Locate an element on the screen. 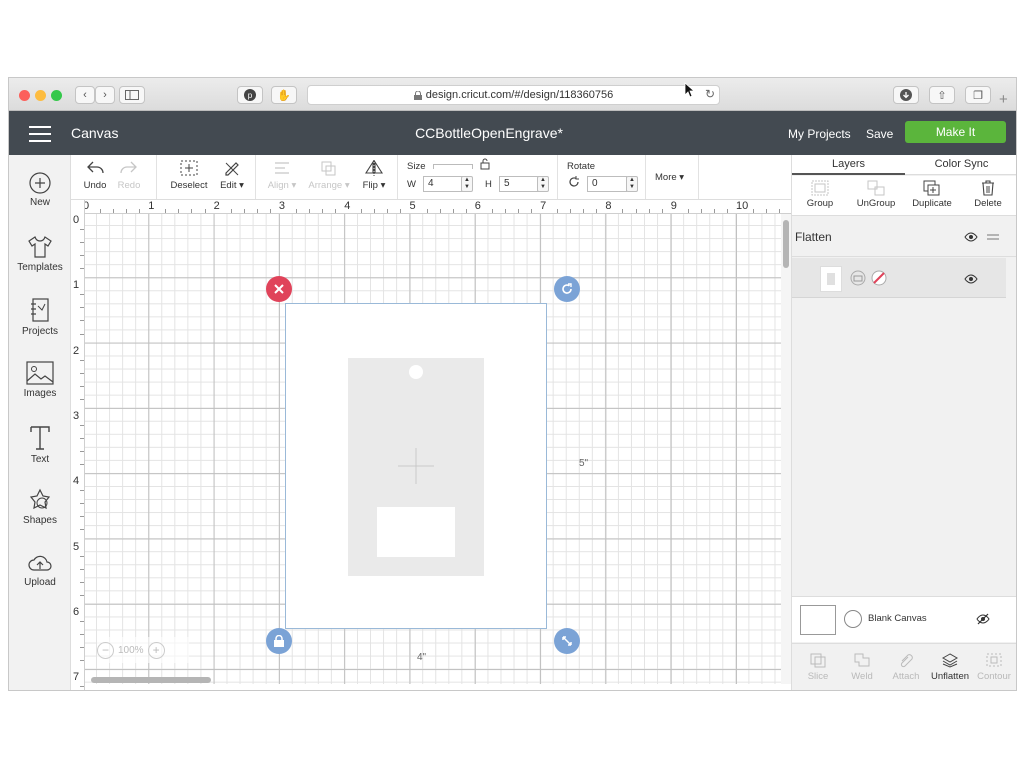 The width and height of the screenshot is (1024, 768). sidebar-toggle-button is located at coordinates (132, 95).